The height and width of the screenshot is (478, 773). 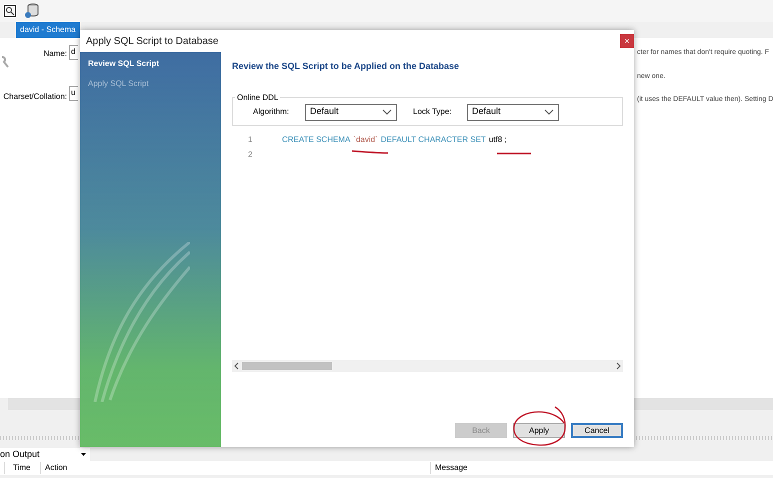 I want to click on name-label: Name:, so click(x=55, y=54).